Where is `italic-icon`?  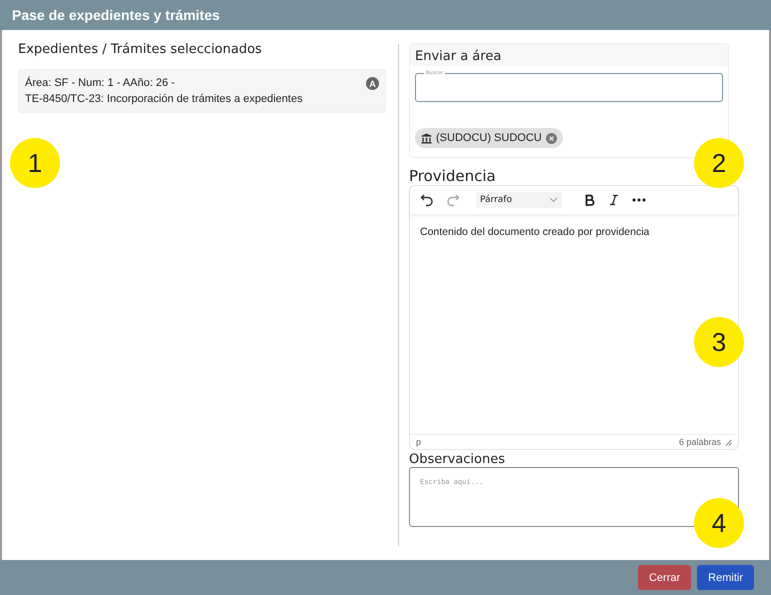
italic-icon is located at coordinates (614, 200).